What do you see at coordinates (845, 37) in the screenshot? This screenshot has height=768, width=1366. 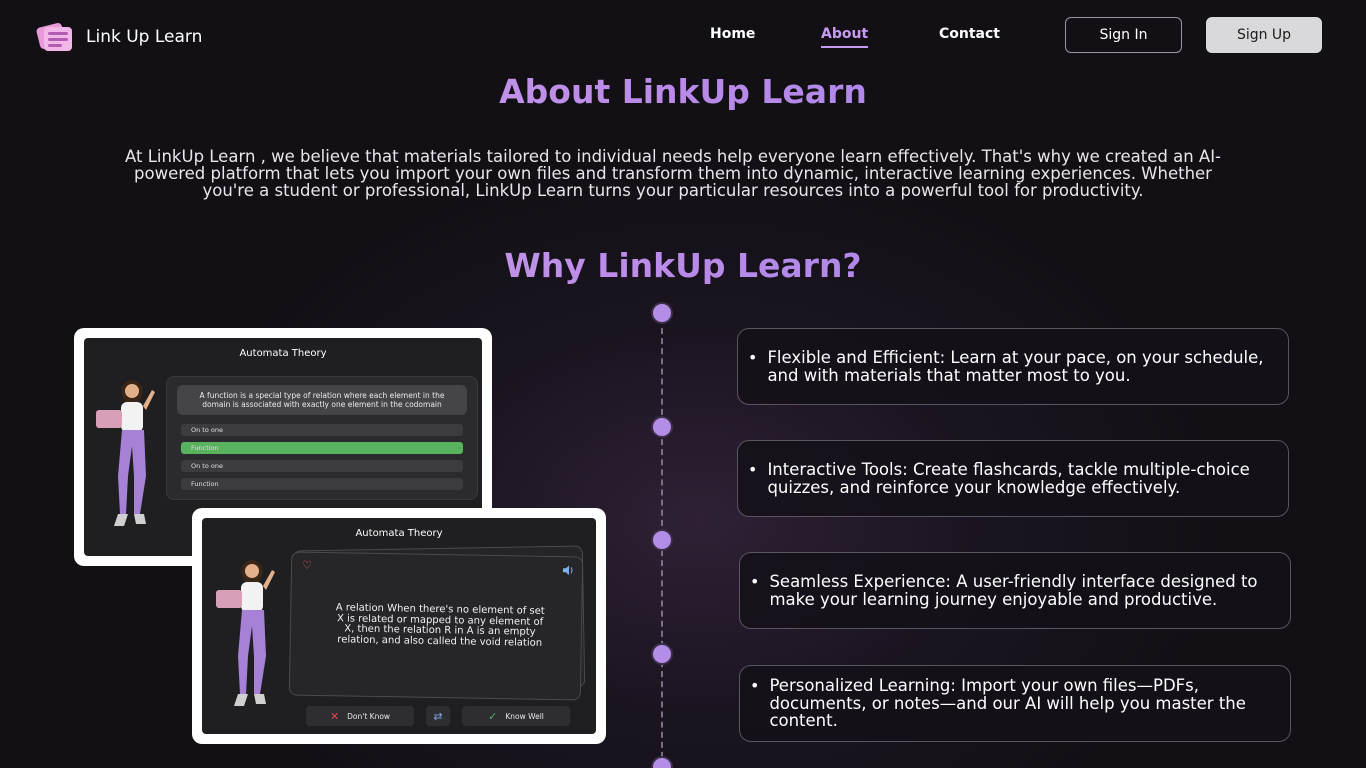 I see `nav-link-about: About` at bounding box center [845, 37].